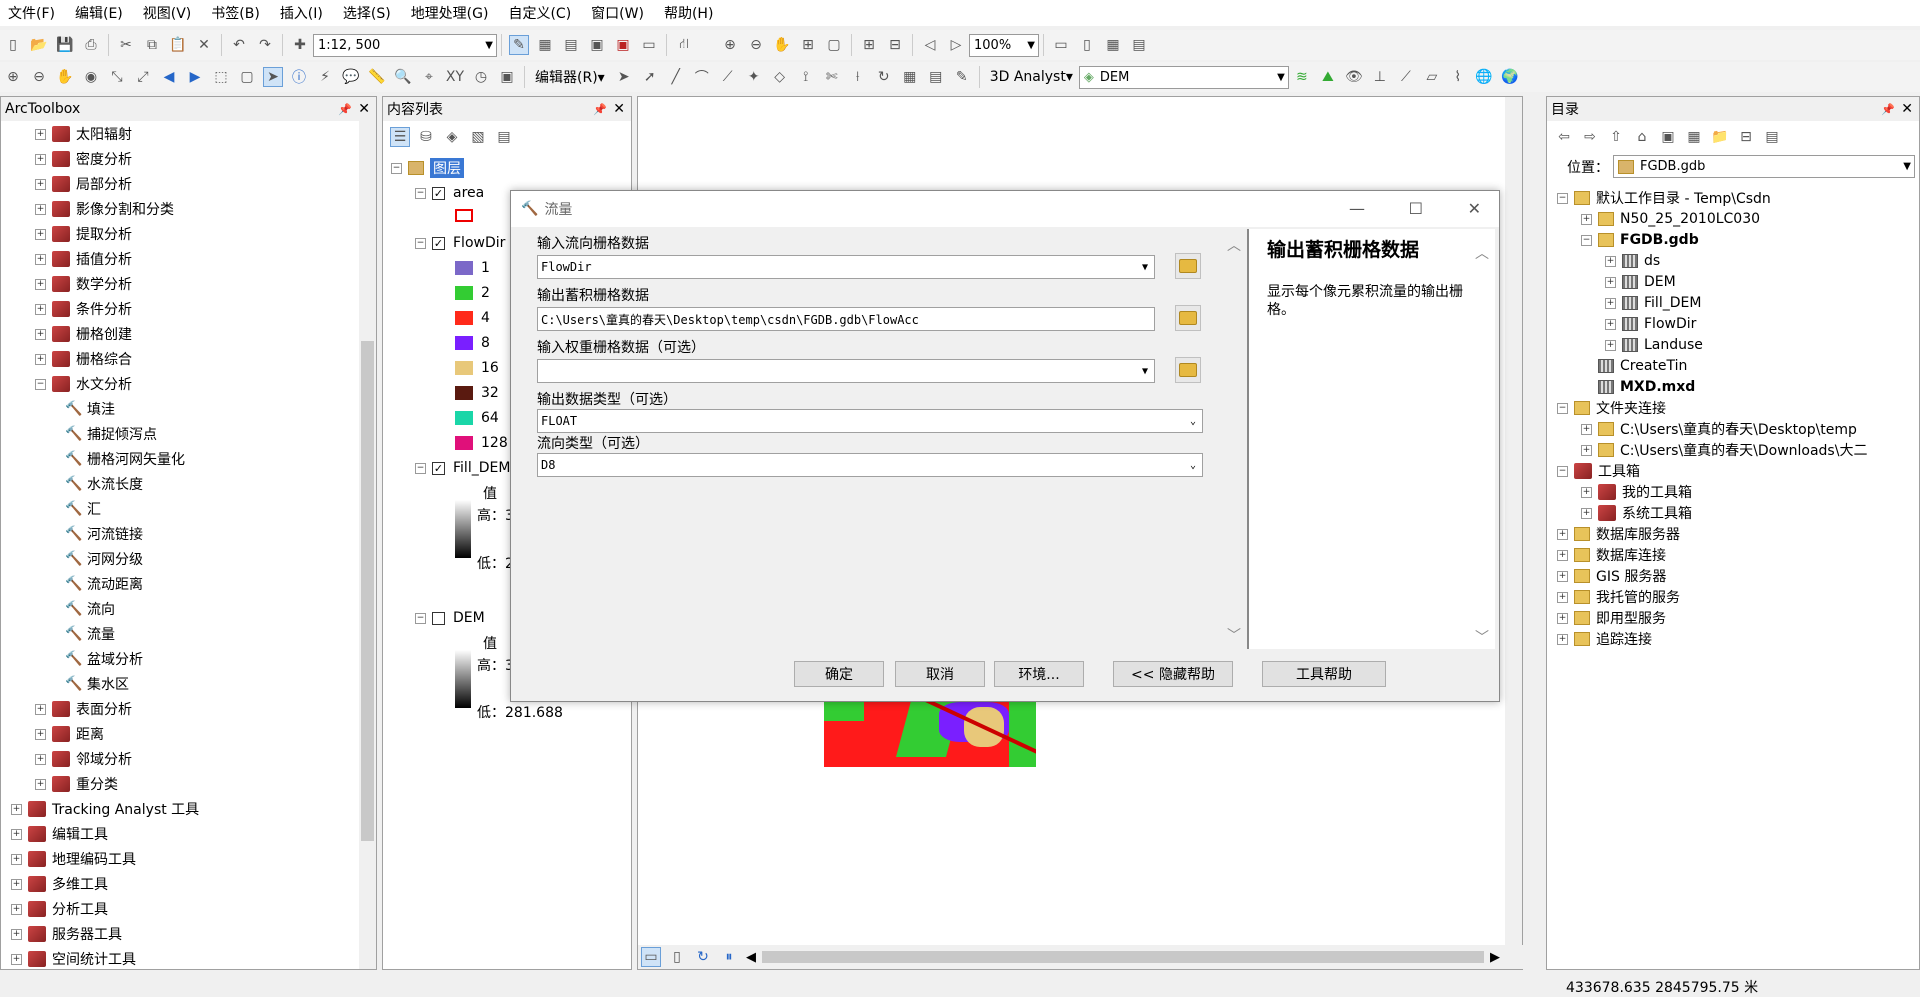 This screenshot has width=1920, height=997. What do you see at coordinates (83, 359) in the screenshot?
I see `toolset-item: + 栅格综合` at bounding box center [83, 359].